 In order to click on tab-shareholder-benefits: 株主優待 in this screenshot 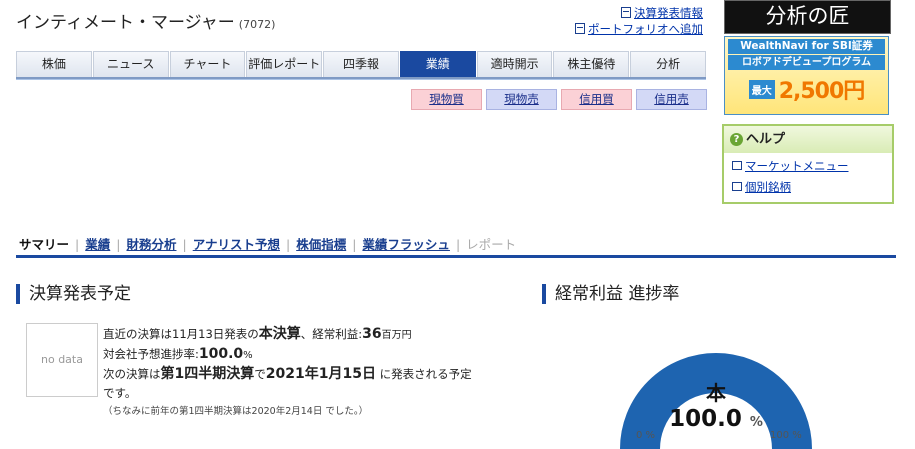, I will do `click(591, 64)`.